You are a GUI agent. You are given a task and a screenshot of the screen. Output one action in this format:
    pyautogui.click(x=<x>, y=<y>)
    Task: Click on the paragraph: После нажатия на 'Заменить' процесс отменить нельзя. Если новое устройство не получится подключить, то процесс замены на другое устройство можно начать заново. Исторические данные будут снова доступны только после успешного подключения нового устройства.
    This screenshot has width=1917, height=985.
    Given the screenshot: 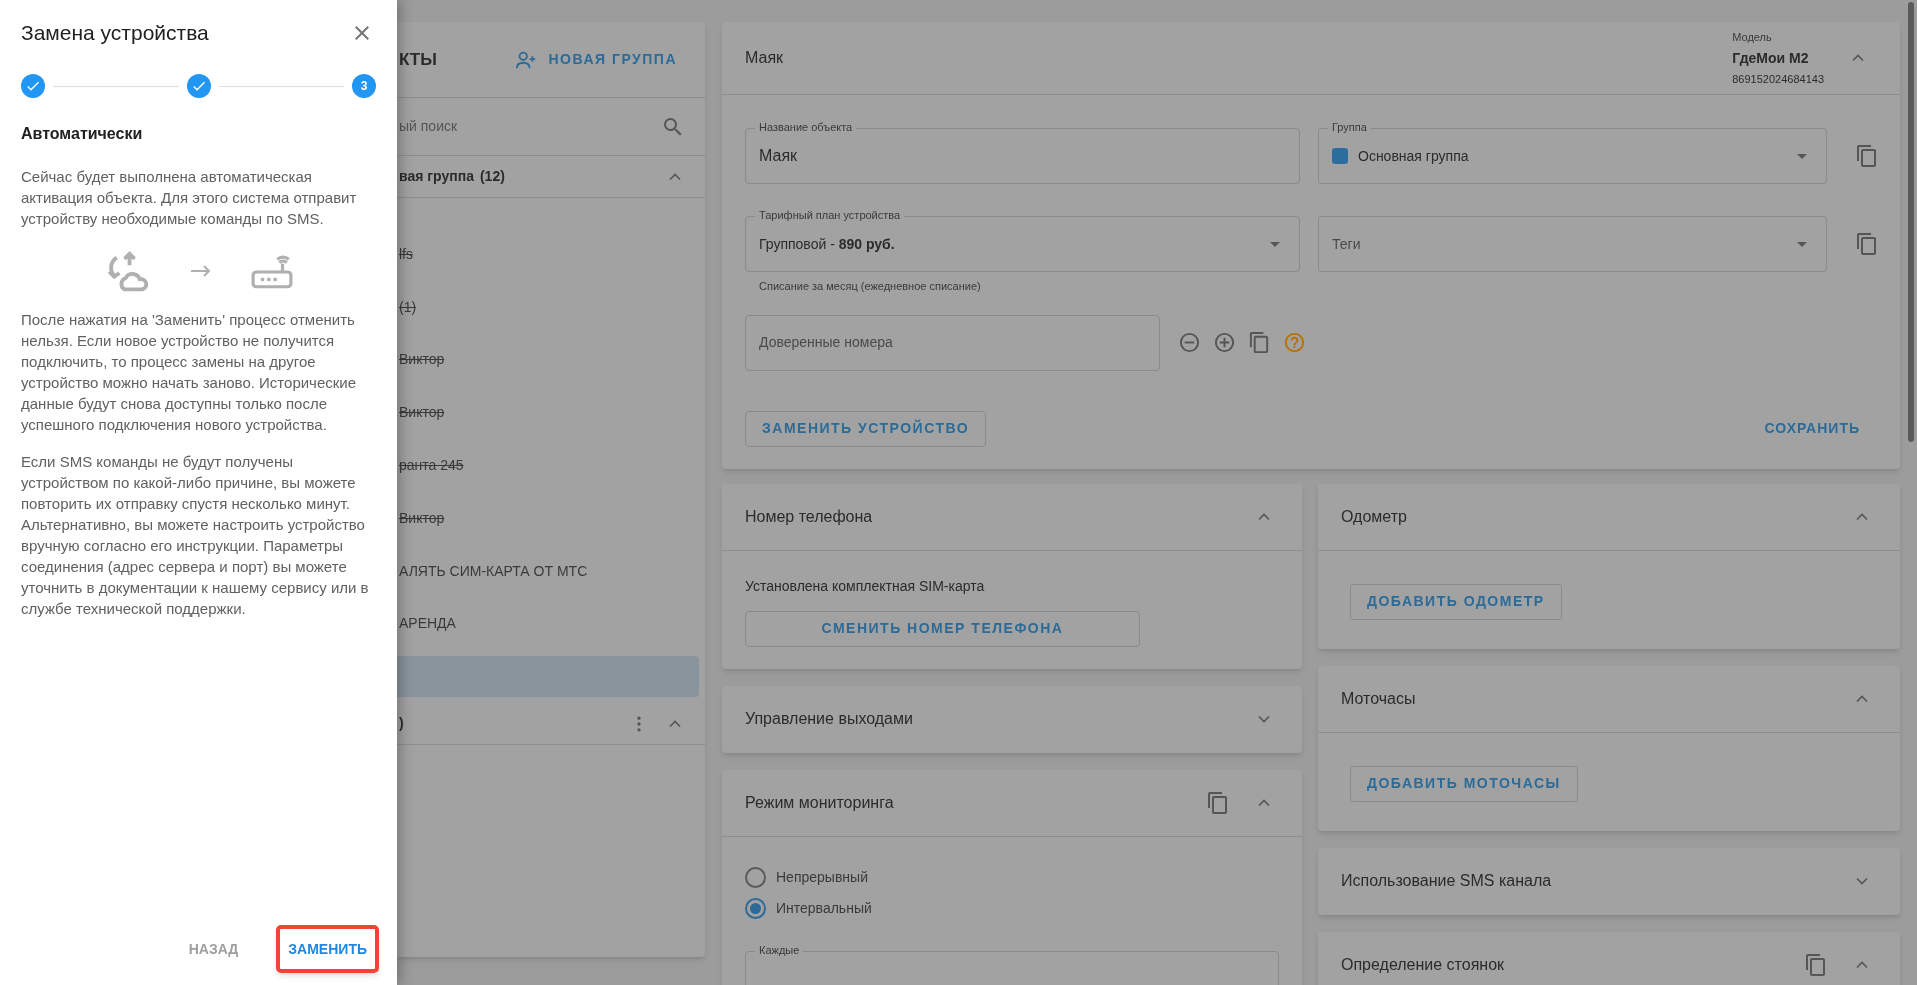 What is the action you would take?
    pyautogui.click(x=189, y=372)
    